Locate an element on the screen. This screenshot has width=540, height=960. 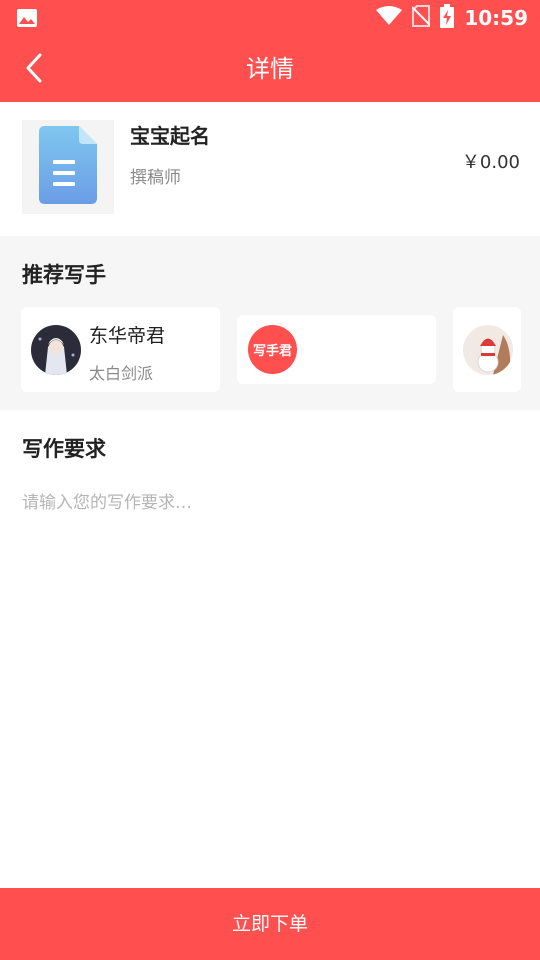
product-thumbnail is located at coordinates (68, 167).